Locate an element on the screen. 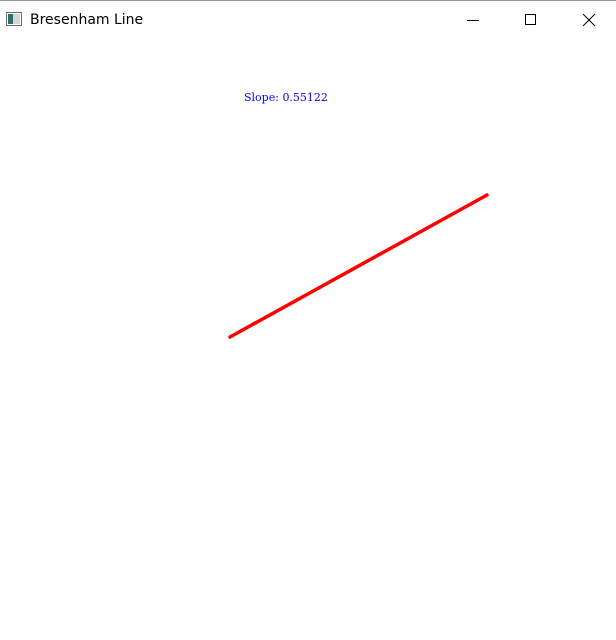 This screenshot has width=616, height=640. window-title: Bresenham Line is located at coordinates (87, 20).